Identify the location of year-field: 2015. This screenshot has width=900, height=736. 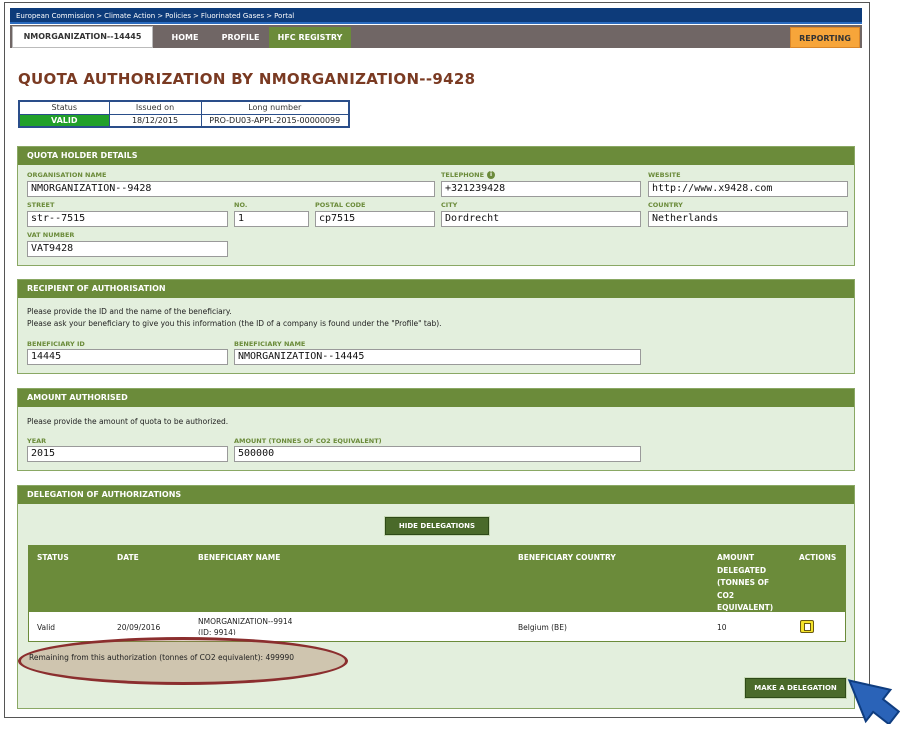
(127, 454).